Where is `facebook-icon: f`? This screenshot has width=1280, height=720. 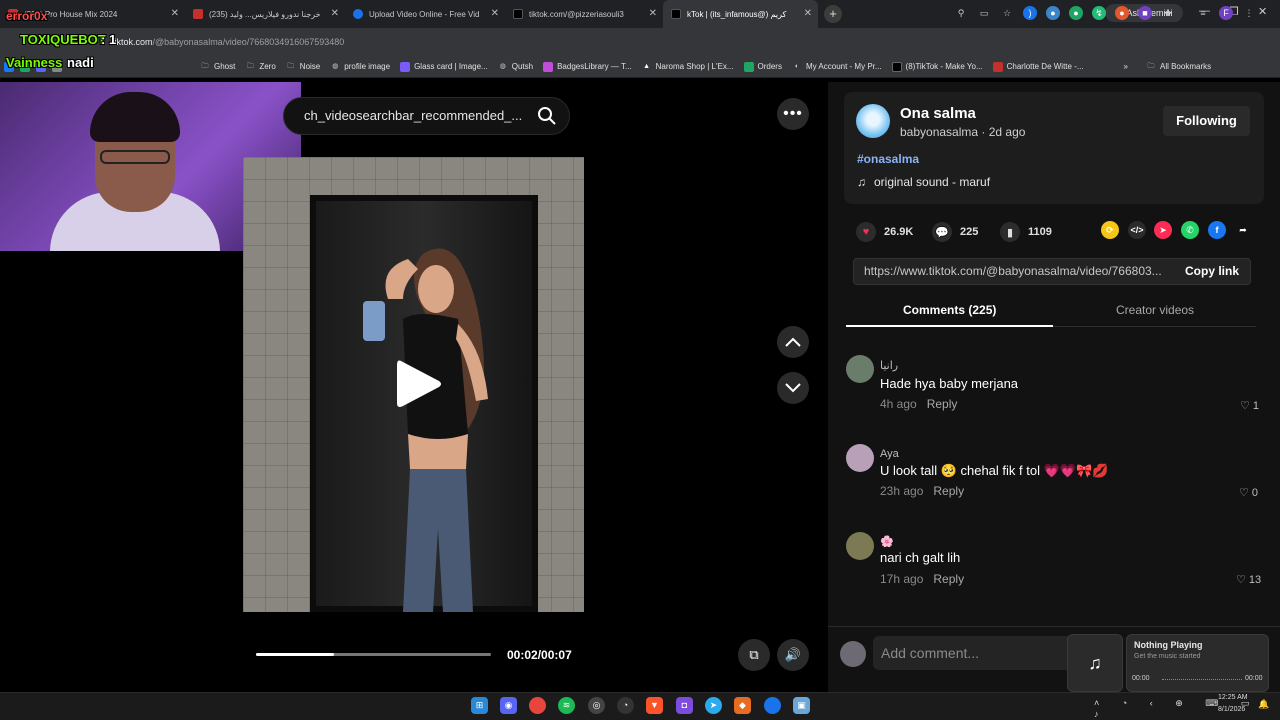 facebook-icon: f is located at coordinates (1217, 230).